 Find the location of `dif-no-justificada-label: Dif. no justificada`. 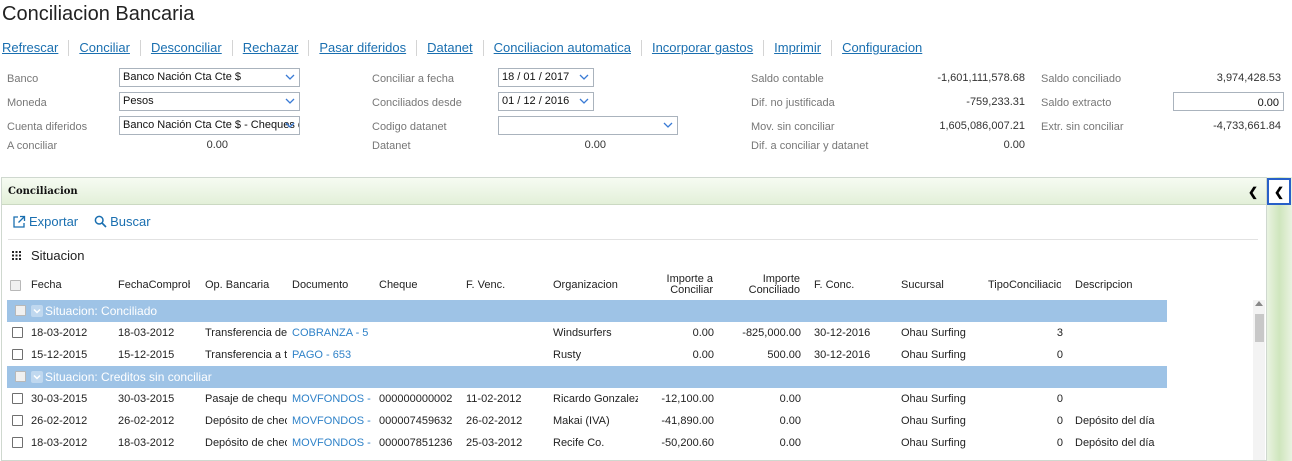

dif-no-justificada-label: Dif. no justificada is located at coordinates (793, 103).